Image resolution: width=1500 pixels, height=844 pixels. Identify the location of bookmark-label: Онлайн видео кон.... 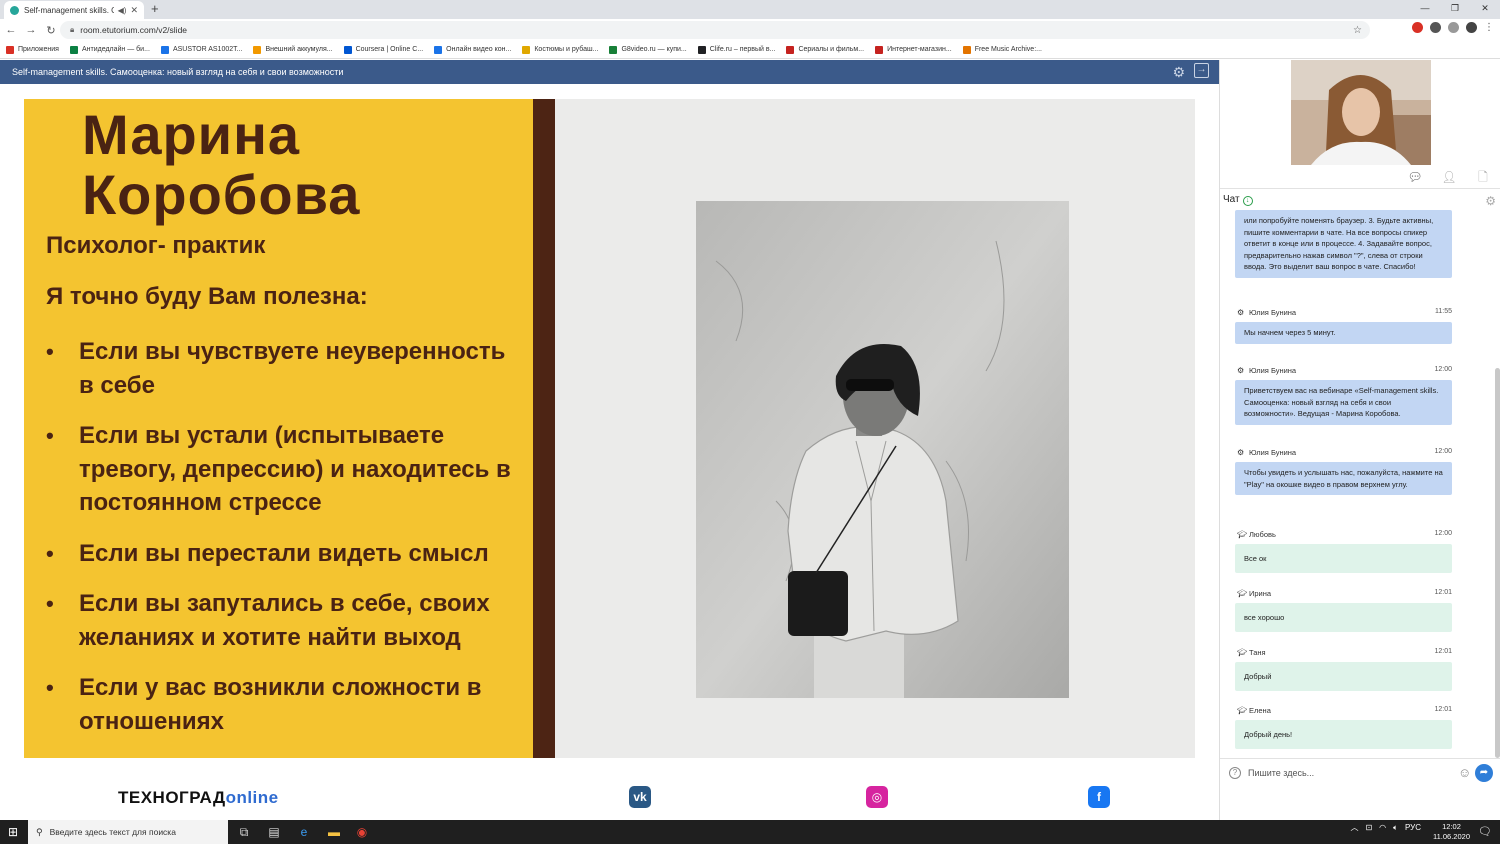
(479, 49).